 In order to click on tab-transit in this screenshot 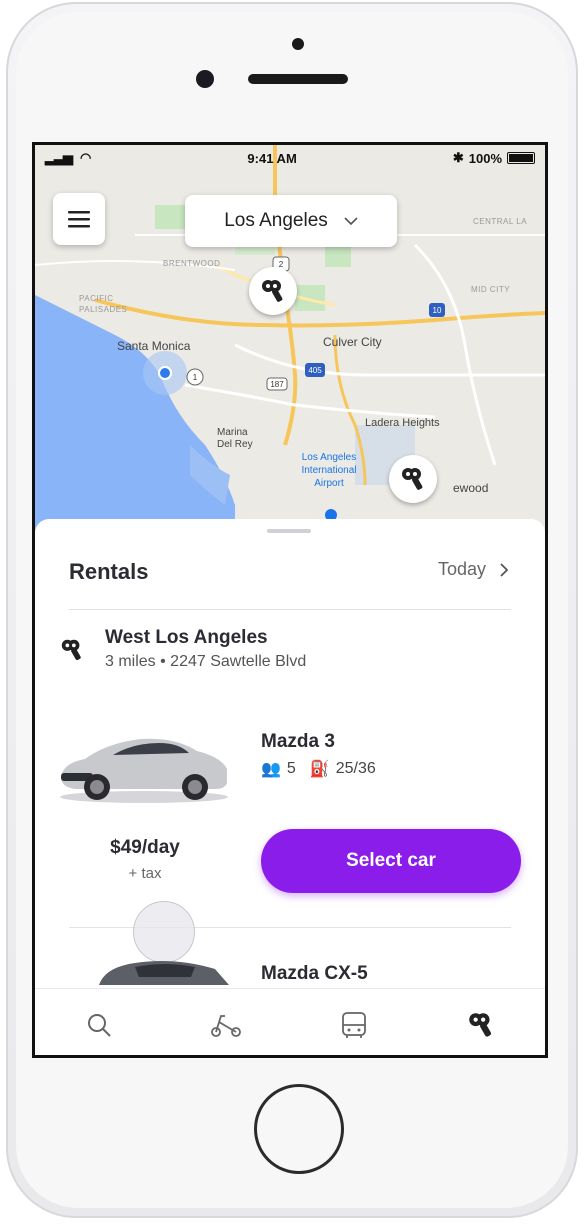, I will do `click(354, 1025)`.